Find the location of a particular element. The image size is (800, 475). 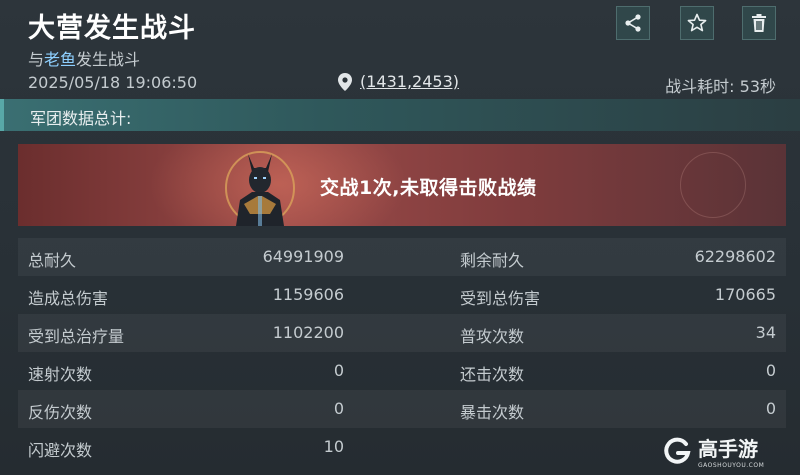

location-pin-icon is located at coordinates (345, 81).